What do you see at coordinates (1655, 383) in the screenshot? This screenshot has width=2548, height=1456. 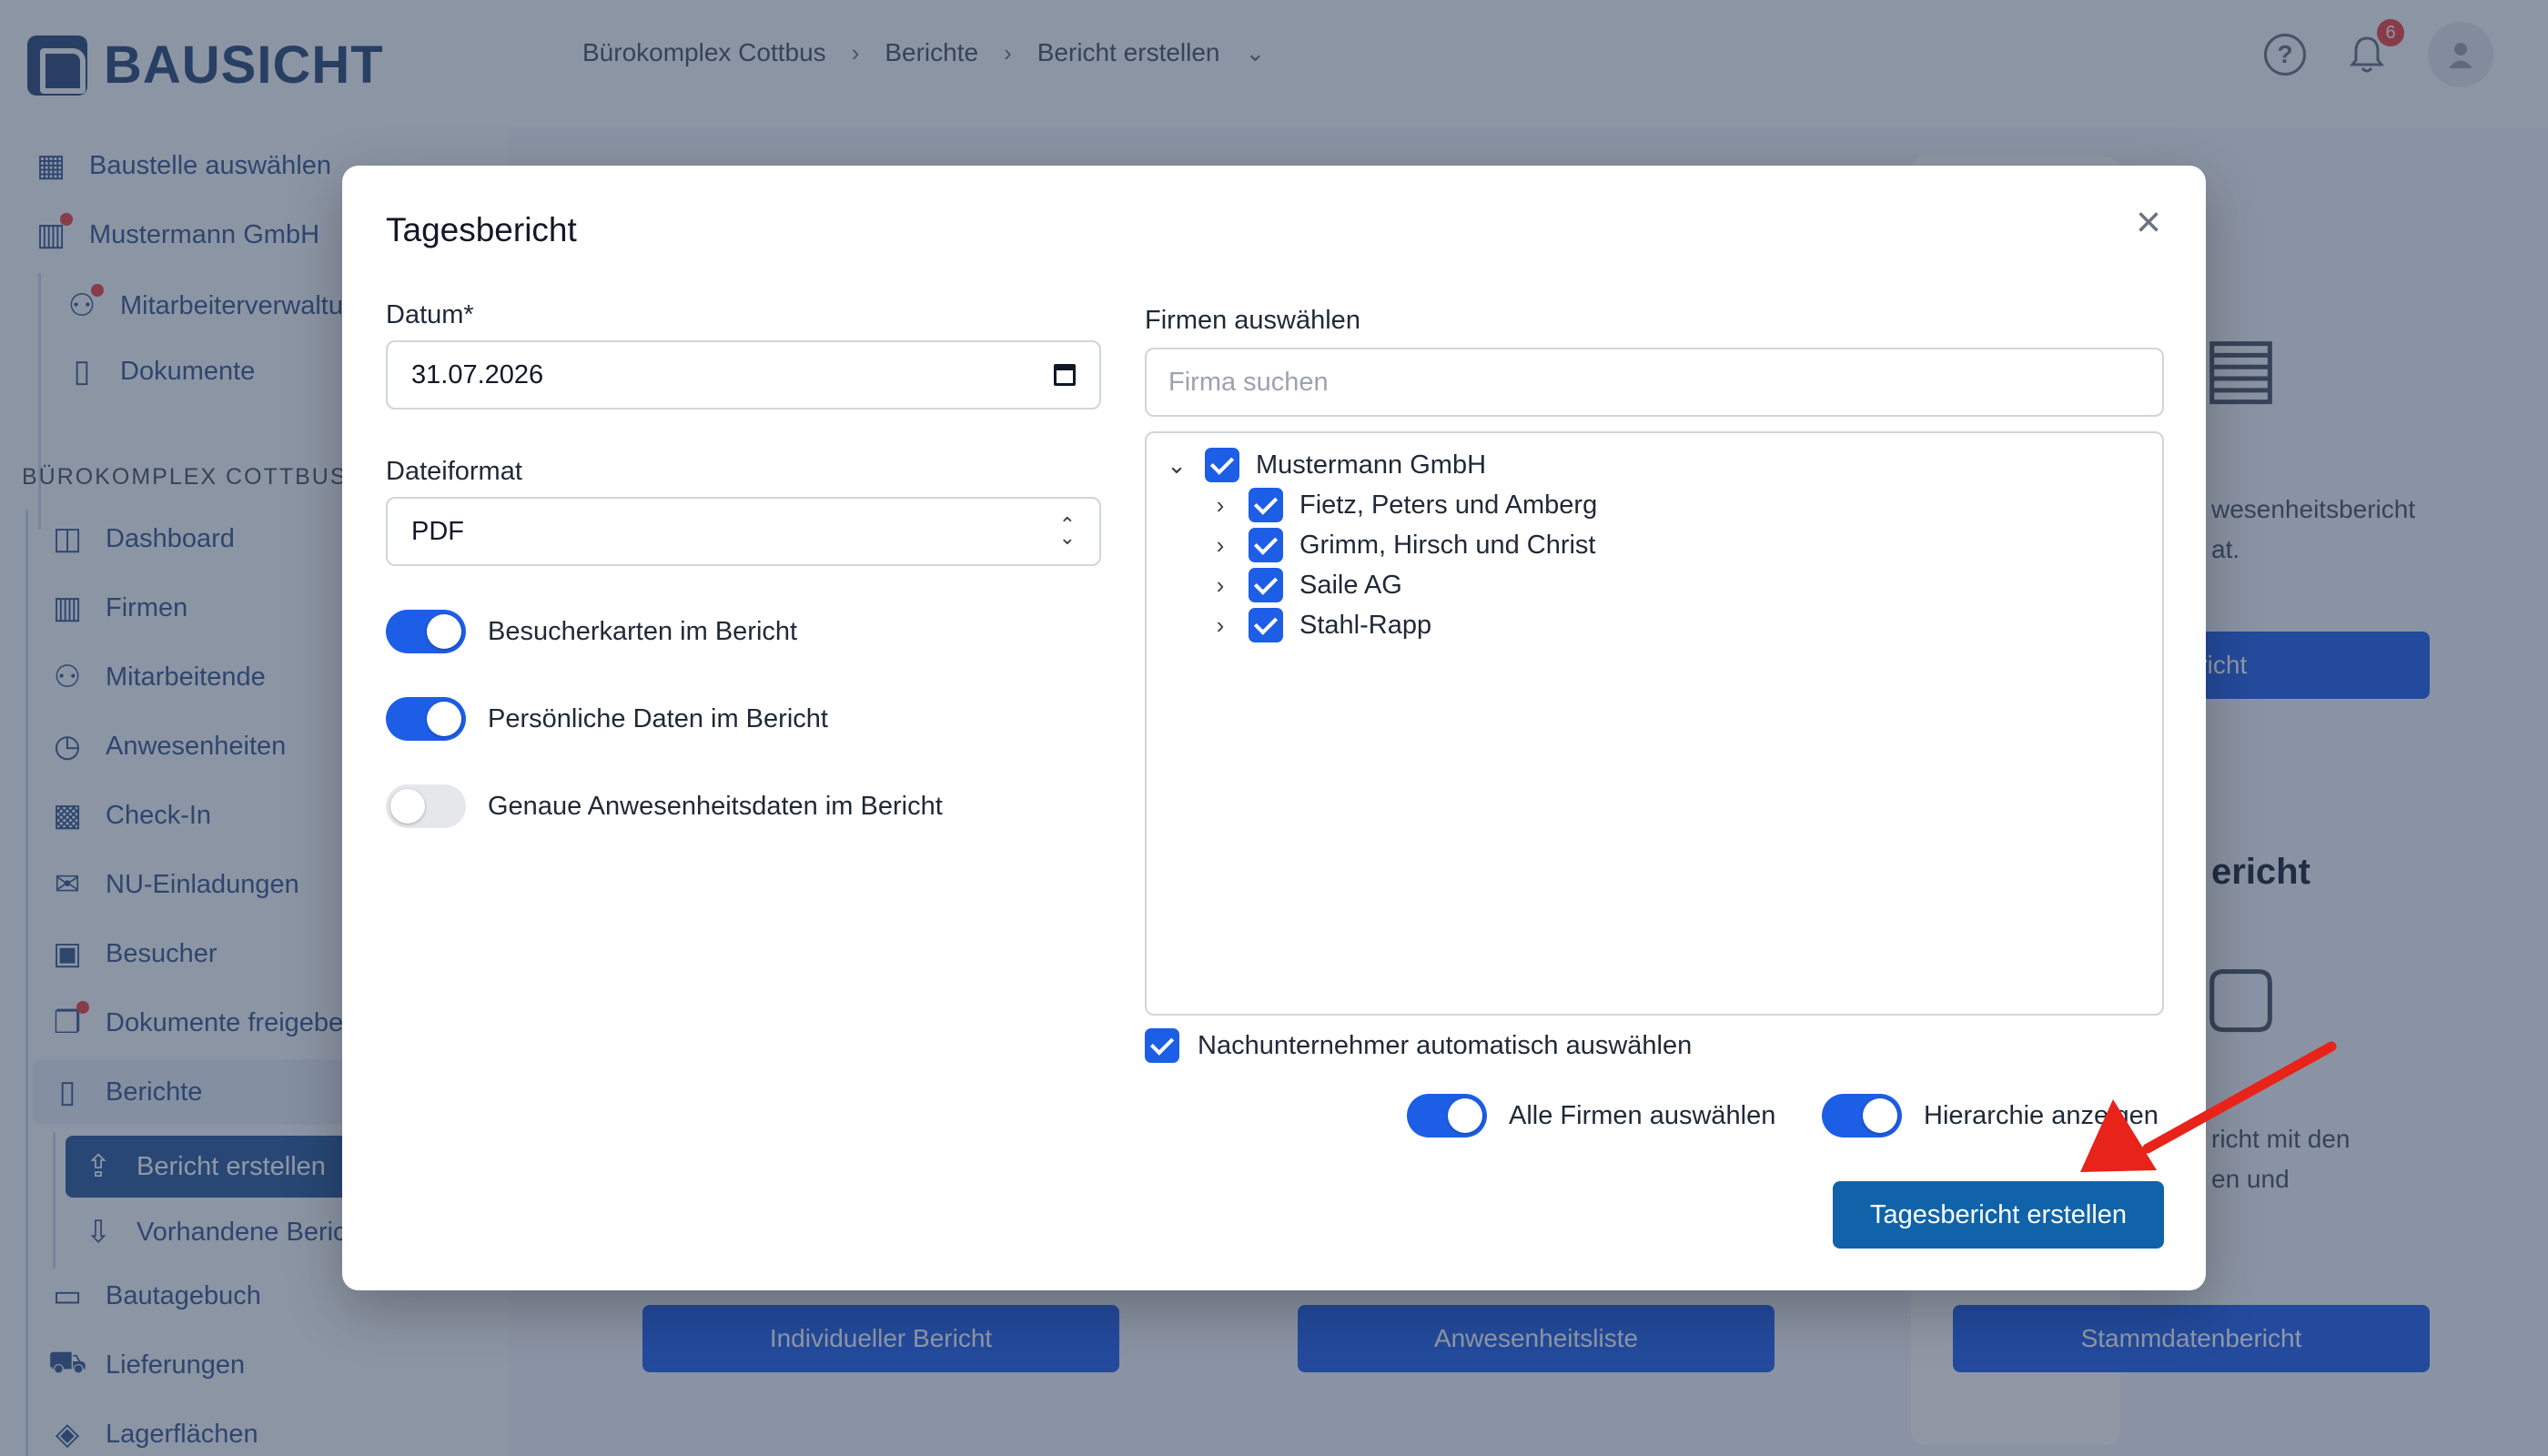 I see `company-search-input` at bounding box center [1655, 383].